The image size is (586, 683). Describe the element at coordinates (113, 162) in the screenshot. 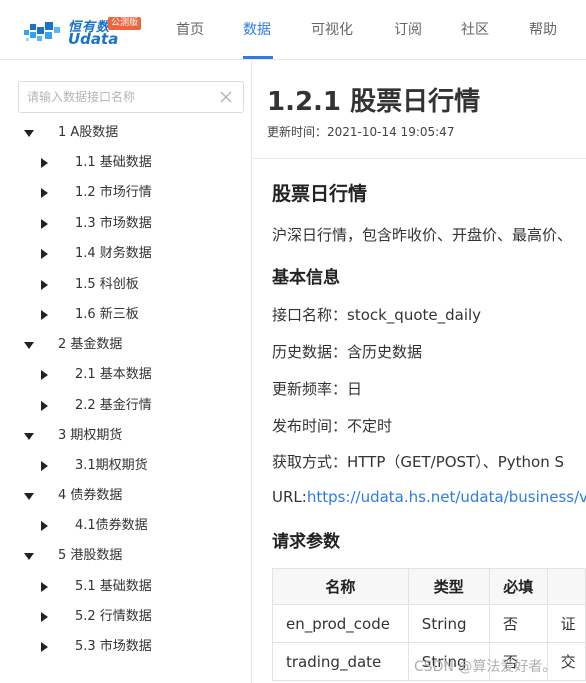

I see `tree-item-label: 1.1 基础数据` at that location.